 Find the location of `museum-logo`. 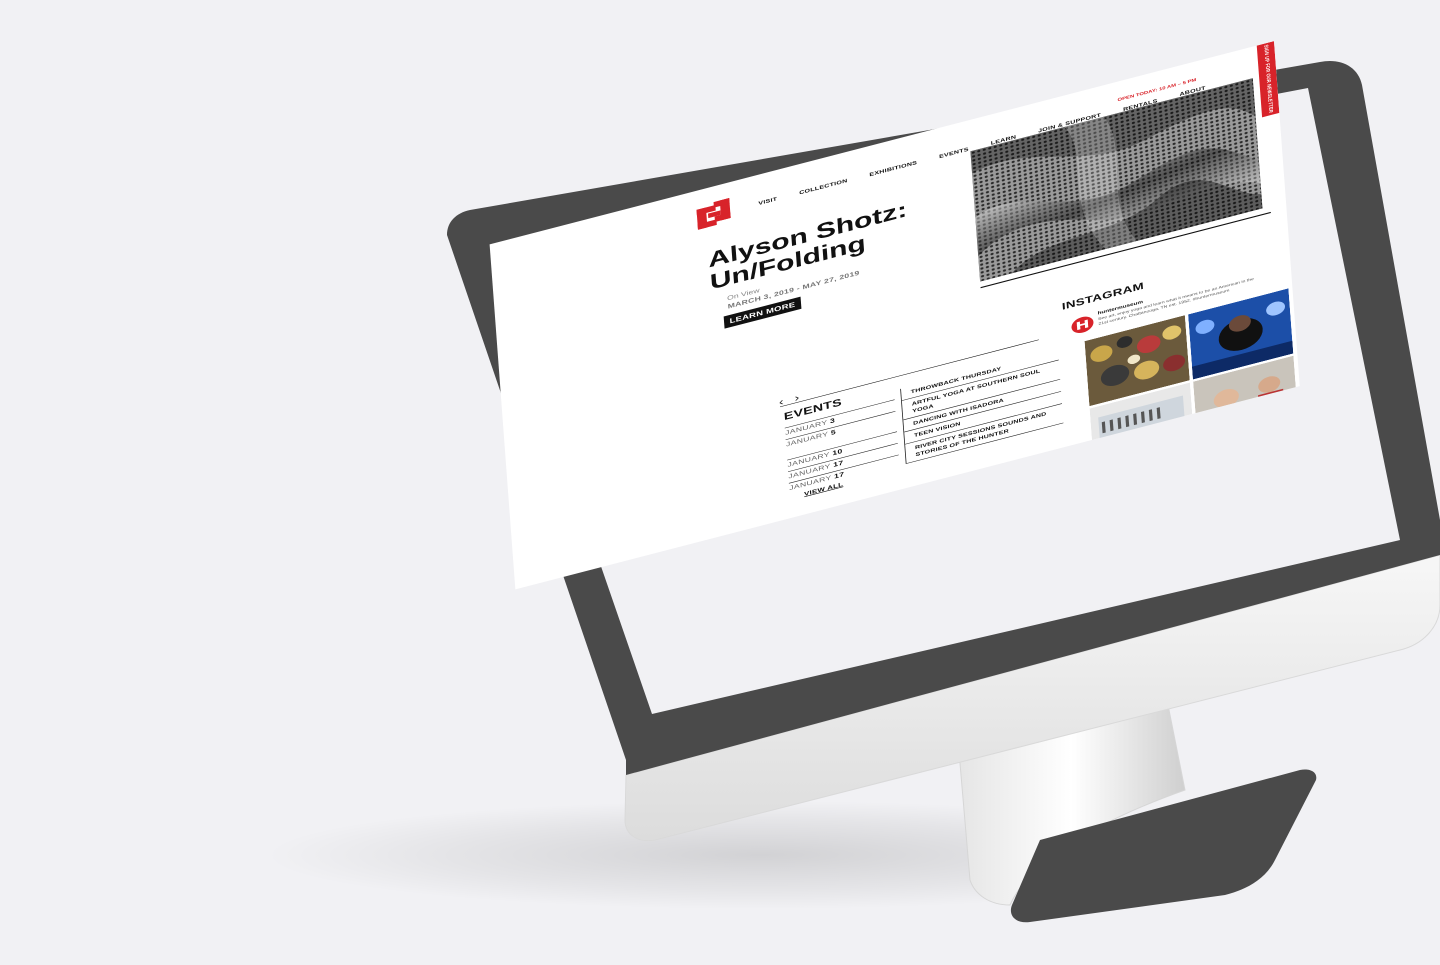

museum-logo is located at coordinates (717, 213).